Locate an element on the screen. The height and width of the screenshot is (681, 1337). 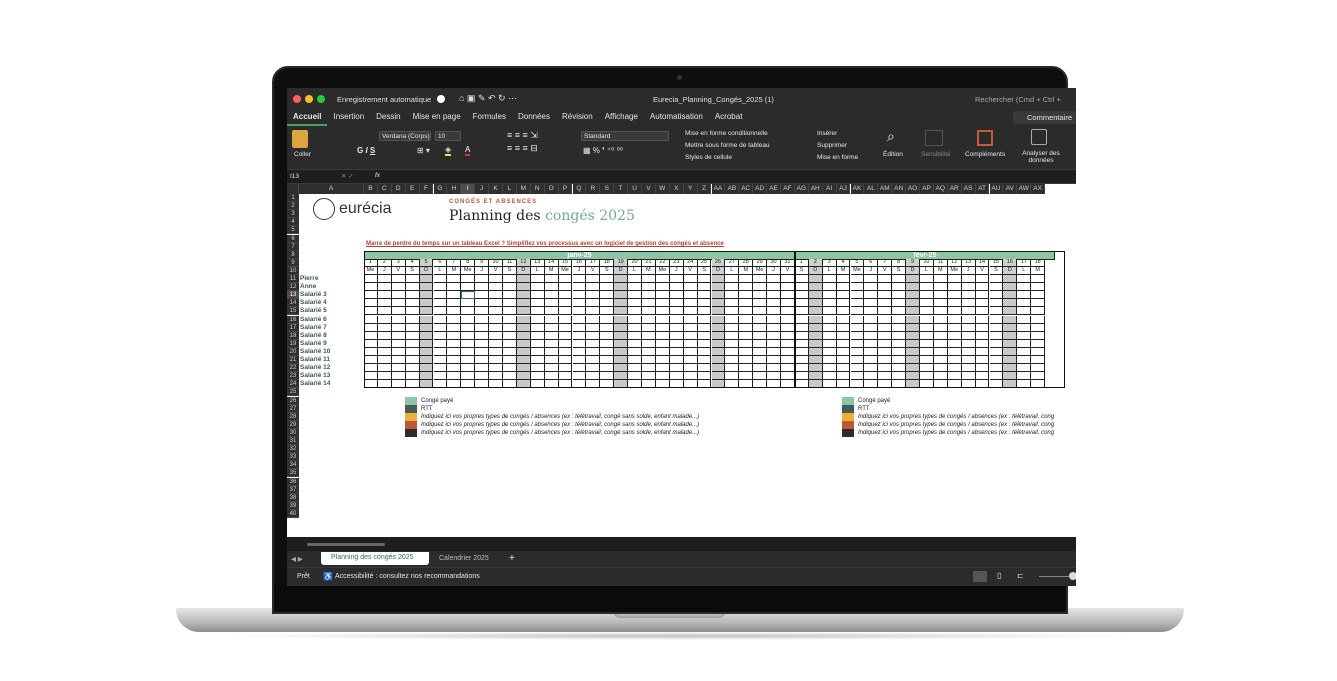
comment-button: Commentaire is located at coordinates (1044, 117).